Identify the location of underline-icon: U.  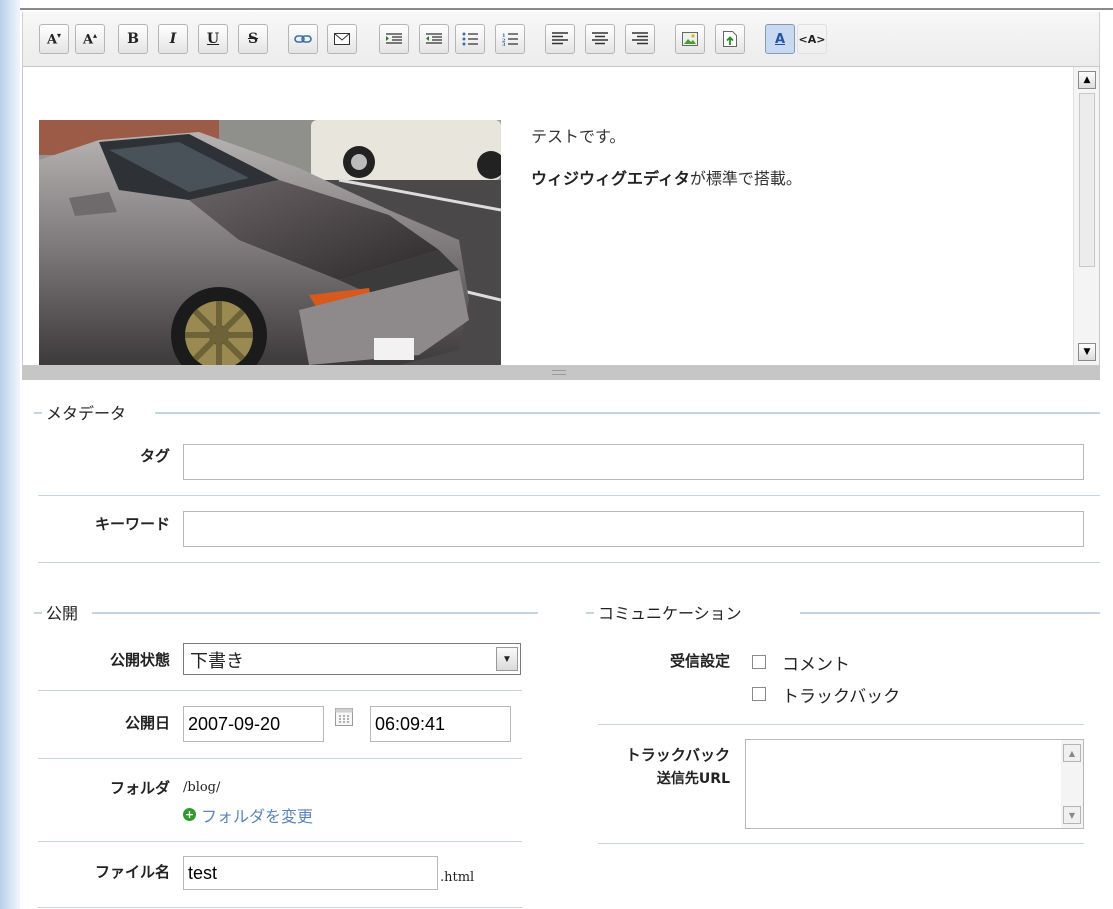
(213, 39).